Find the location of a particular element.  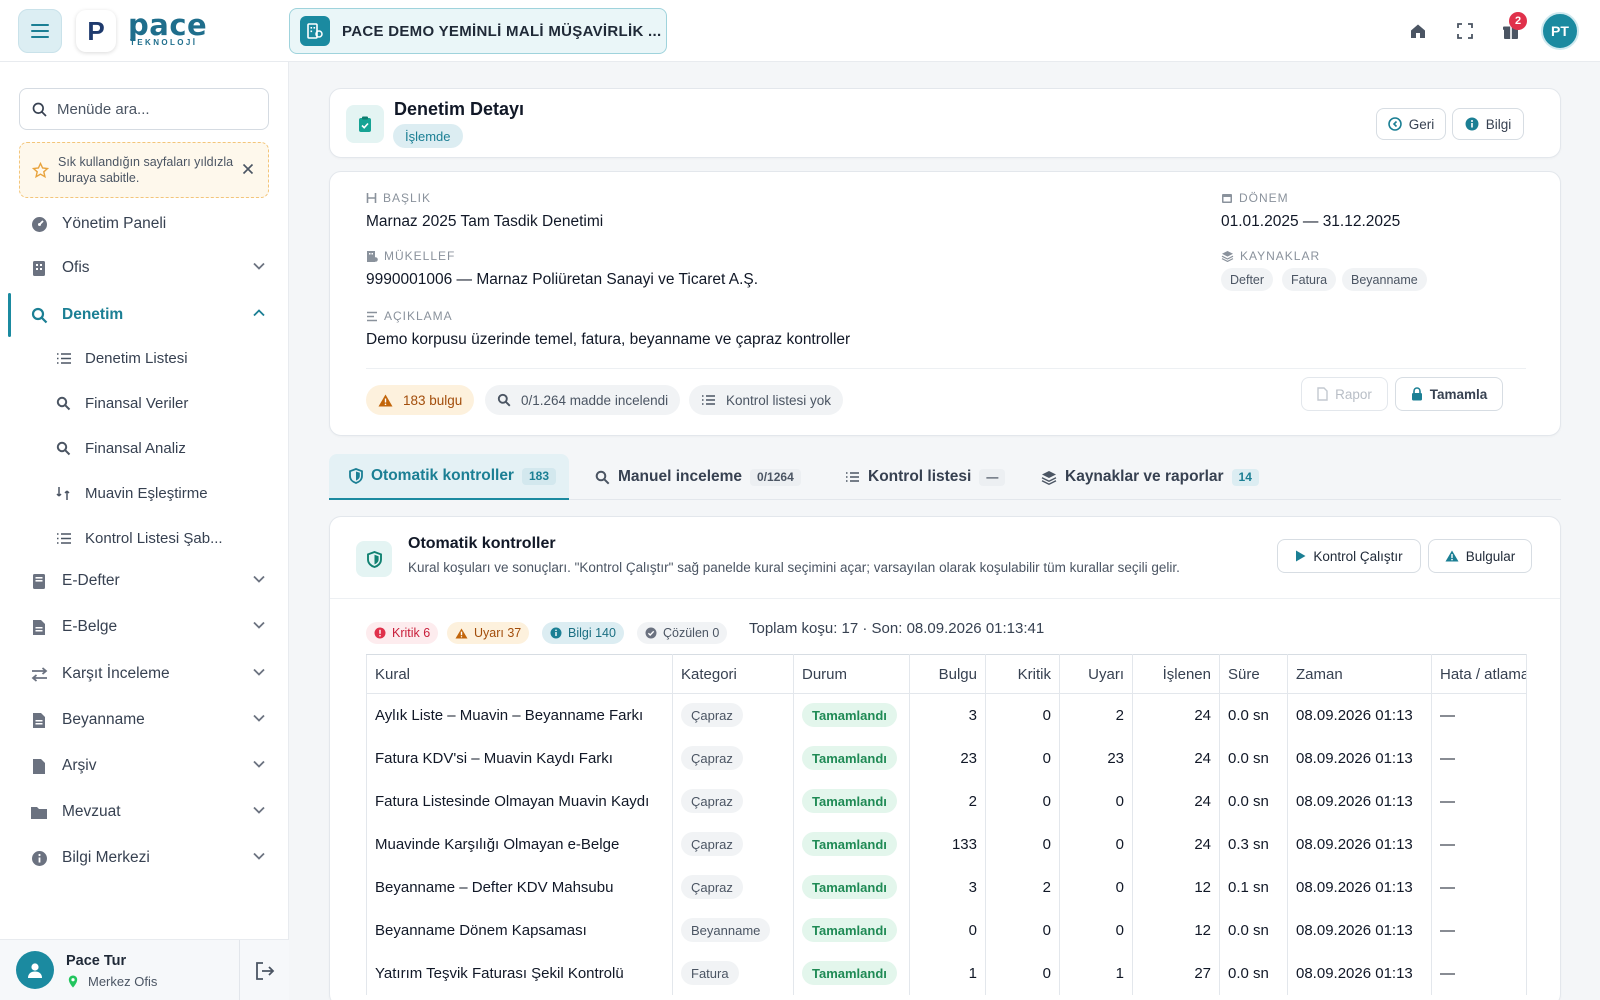

sidebar-item-office: Ofis is located at coordinates (144, 268).